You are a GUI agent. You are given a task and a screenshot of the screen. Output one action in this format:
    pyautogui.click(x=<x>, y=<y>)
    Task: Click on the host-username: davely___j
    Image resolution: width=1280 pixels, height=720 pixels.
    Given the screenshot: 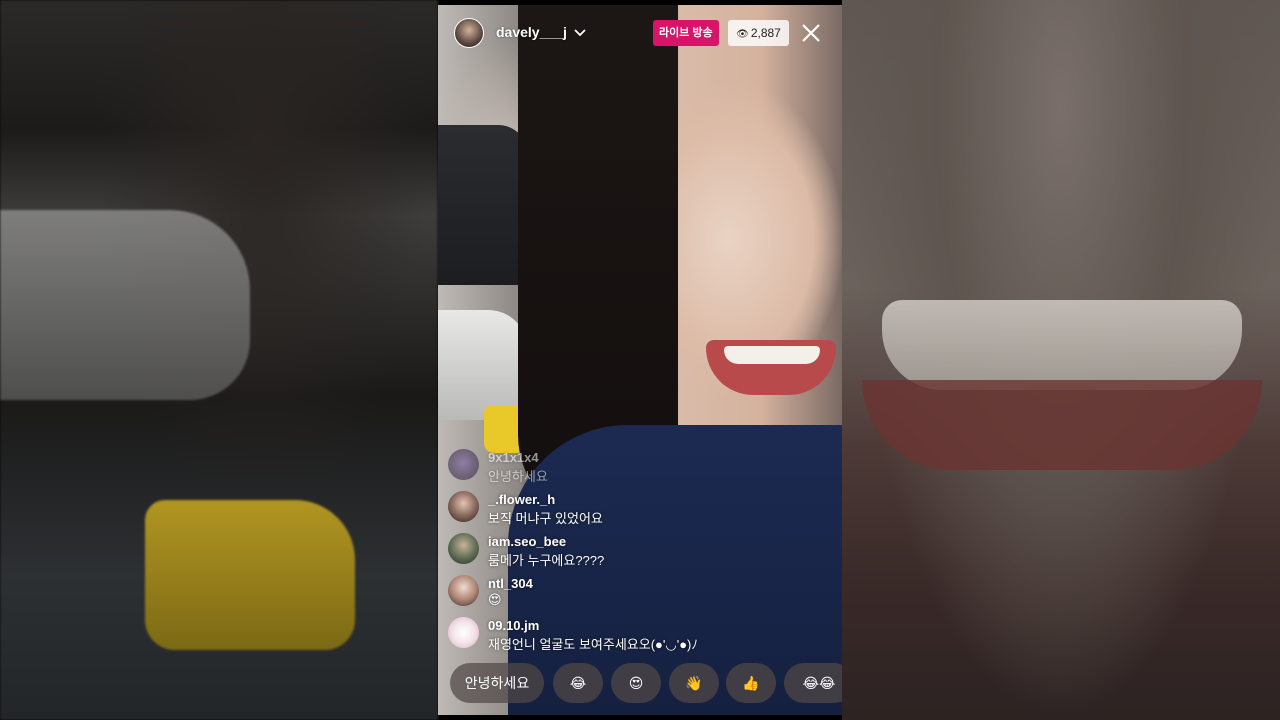 What is the action you would take?
    pyautogui.click(x=531, y=32)
    